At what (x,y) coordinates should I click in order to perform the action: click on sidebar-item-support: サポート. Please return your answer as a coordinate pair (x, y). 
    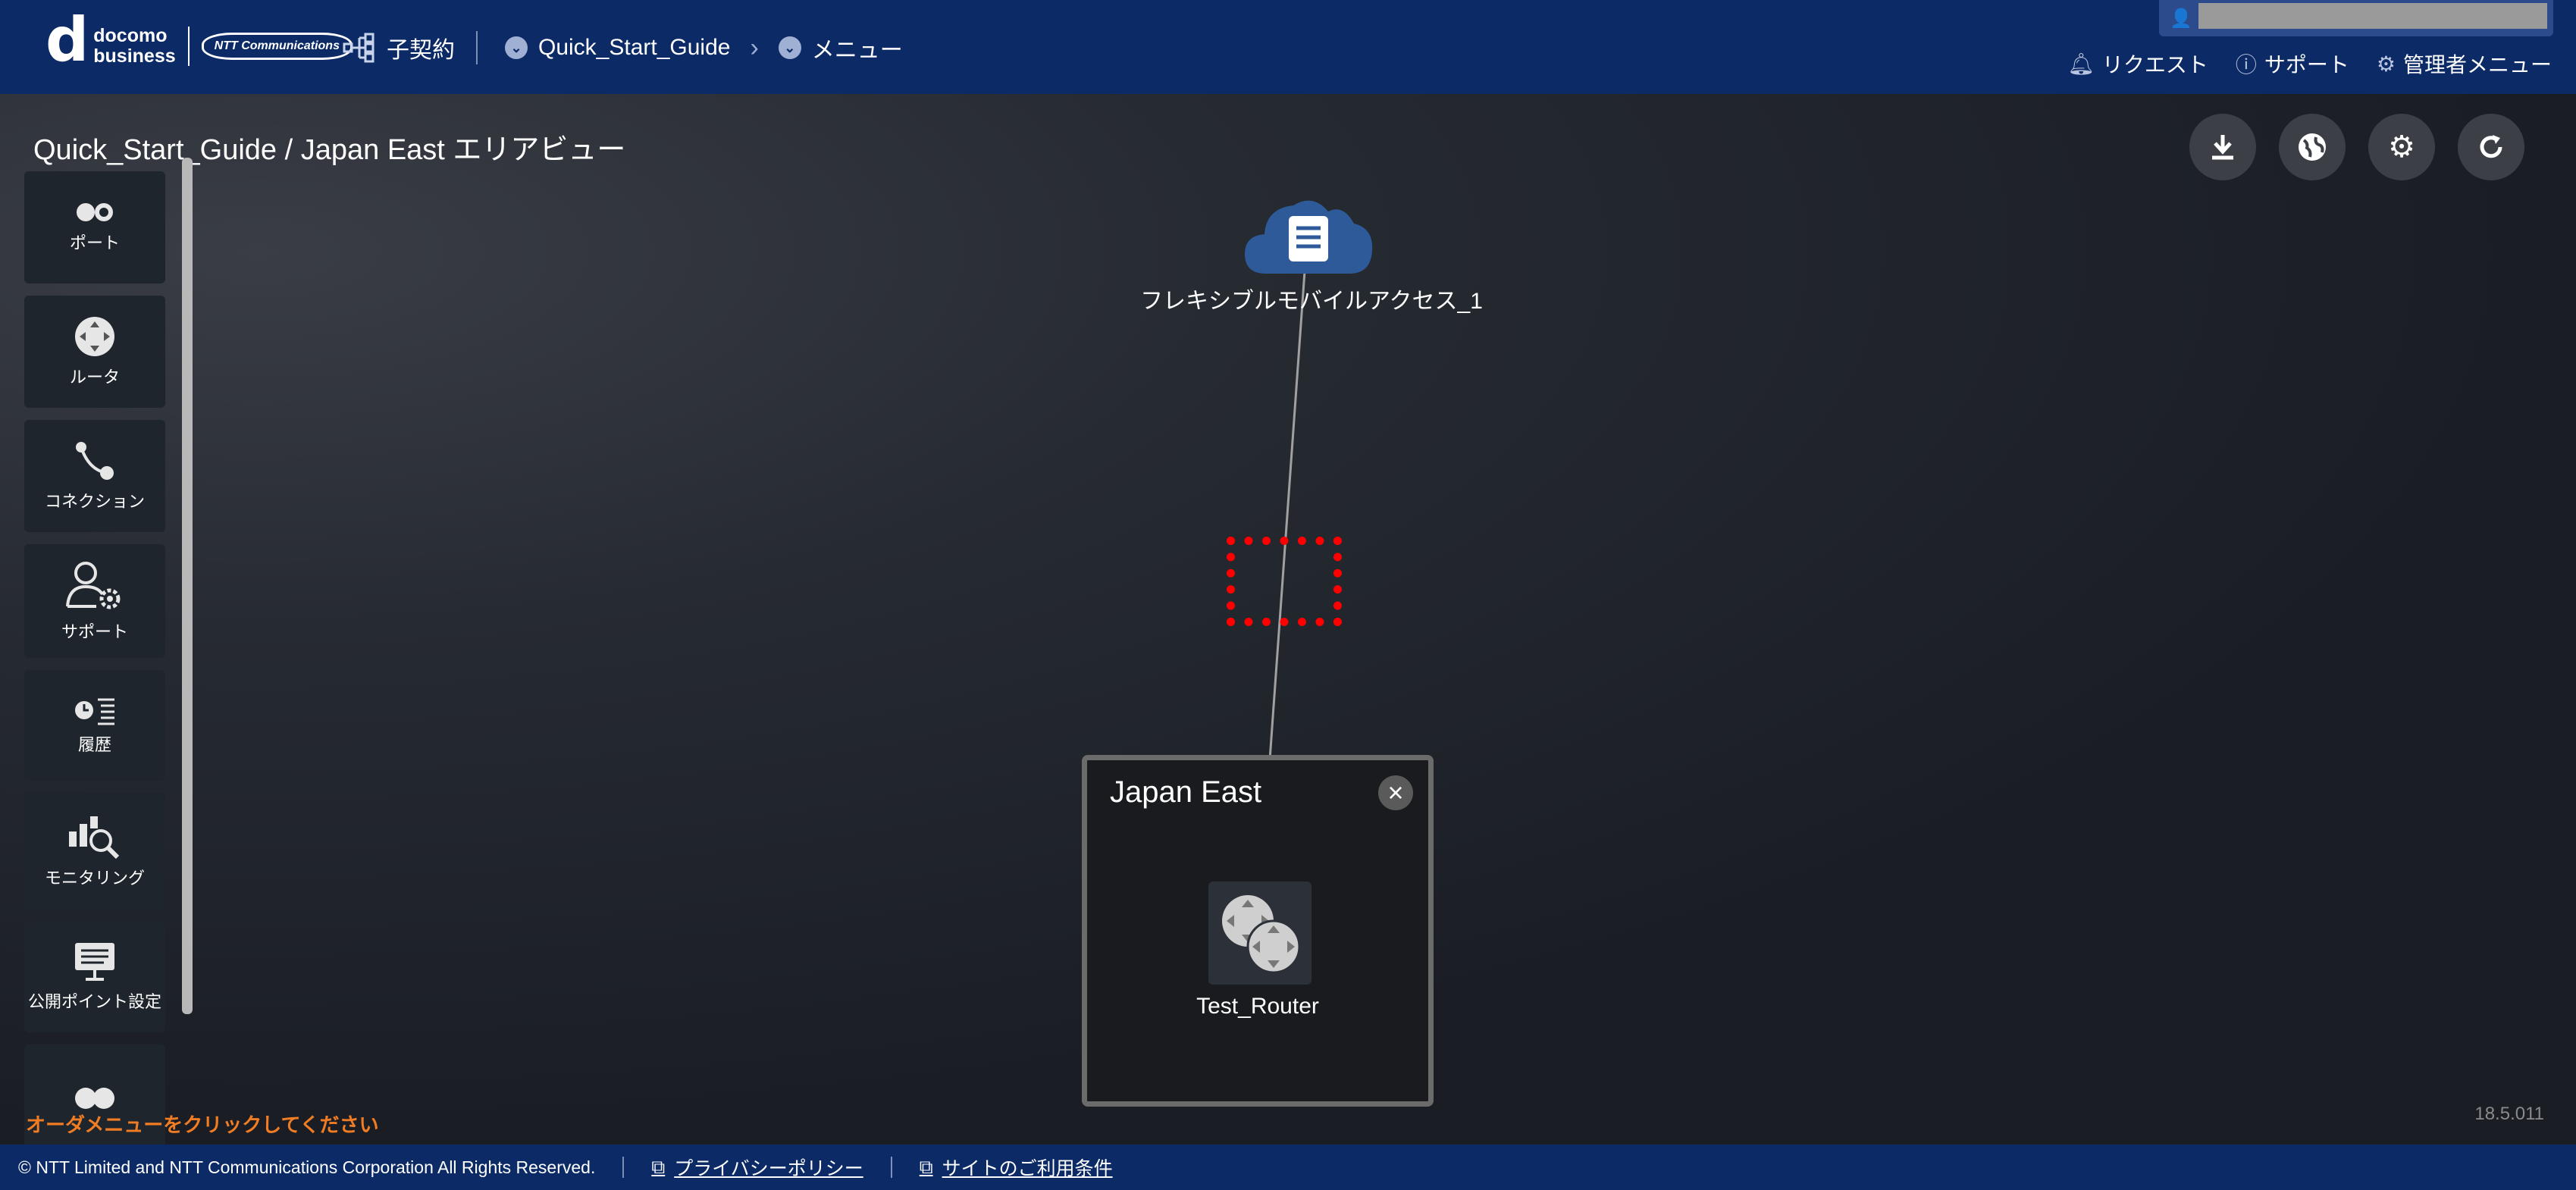
    Looking at the image, I should click on (94, 601).